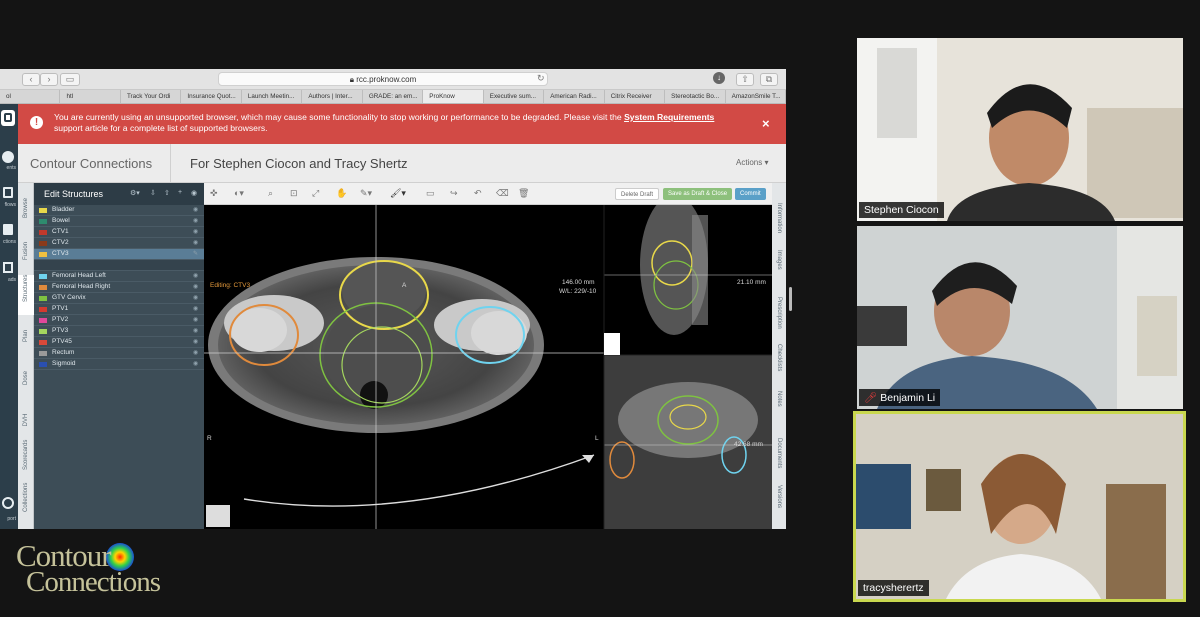  I want to click on back-button: ‹, so click(31, 79).